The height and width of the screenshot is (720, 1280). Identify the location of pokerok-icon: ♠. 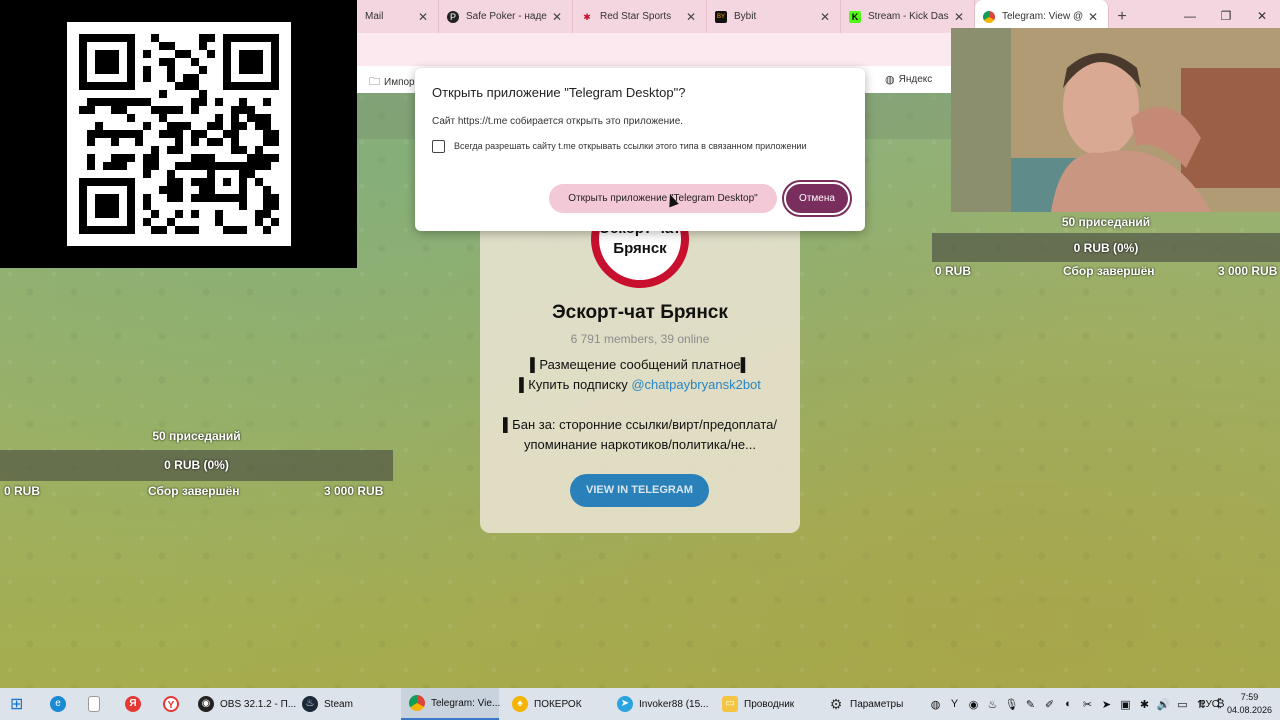
(520, 704).